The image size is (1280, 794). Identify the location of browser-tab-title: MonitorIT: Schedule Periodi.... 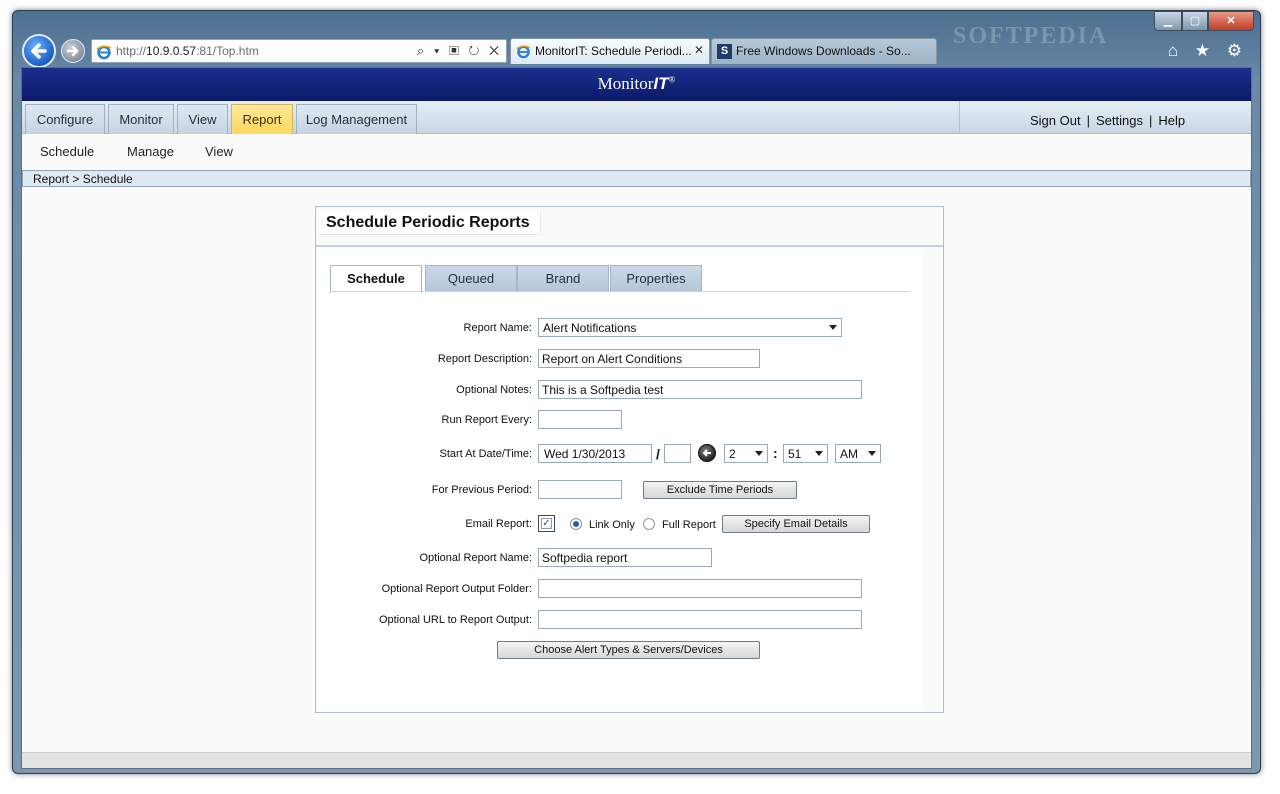
(613, 51).